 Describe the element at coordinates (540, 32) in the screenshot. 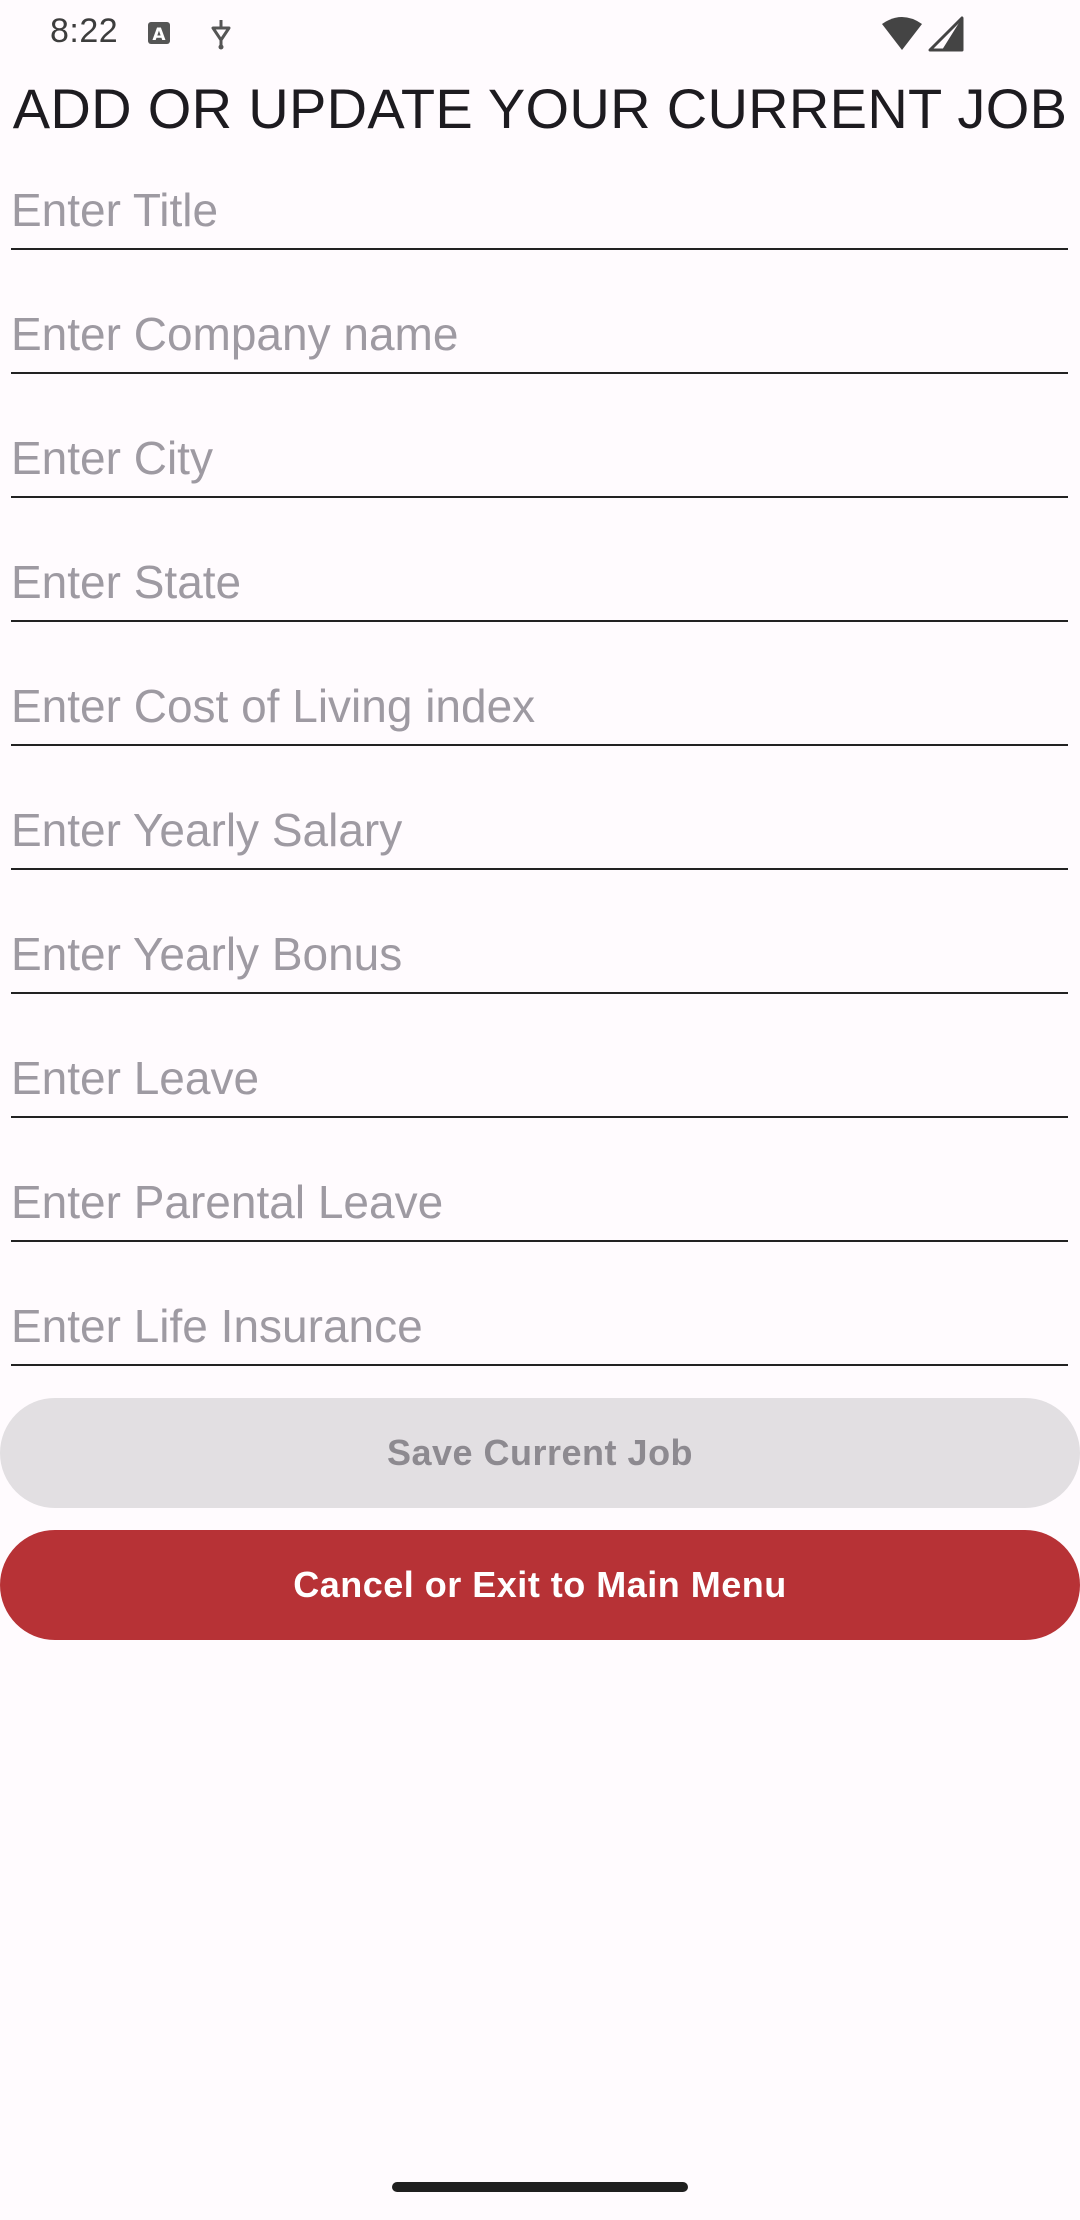

I see `status-bar: 8:22 A` at that location.